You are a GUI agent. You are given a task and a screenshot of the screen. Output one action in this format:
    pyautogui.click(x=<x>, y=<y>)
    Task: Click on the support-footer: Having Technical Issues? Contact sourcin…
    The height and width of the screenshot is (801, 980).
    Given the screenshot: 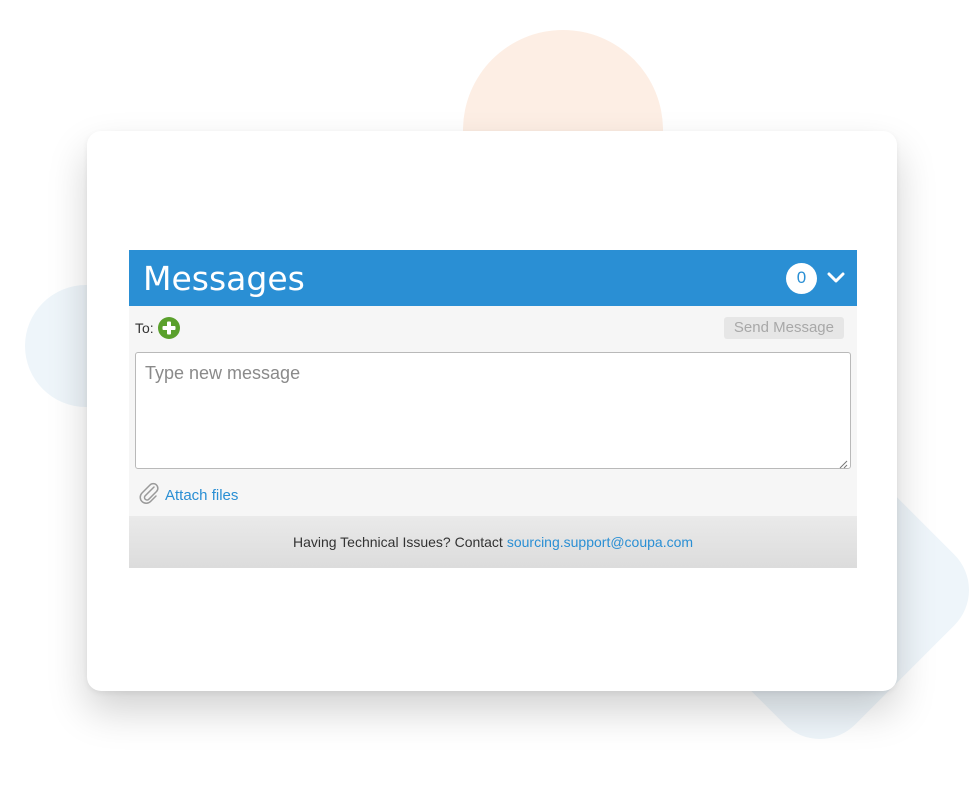 What is the action you would take?
    pyautogui.click(x=493, y=542)
    